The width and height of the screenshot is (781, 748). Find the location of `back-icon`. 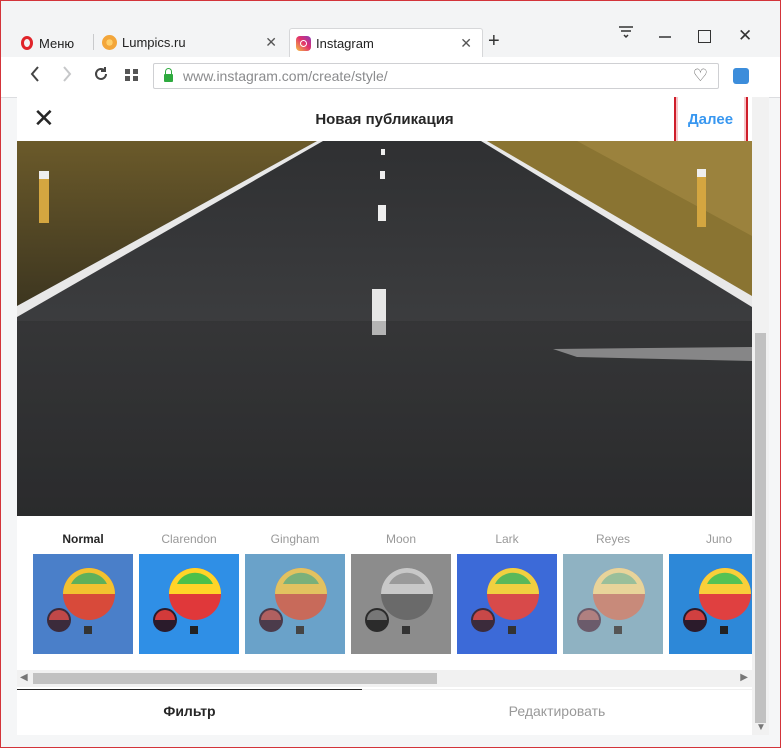

back-icon is located at coordinates (35, 76).